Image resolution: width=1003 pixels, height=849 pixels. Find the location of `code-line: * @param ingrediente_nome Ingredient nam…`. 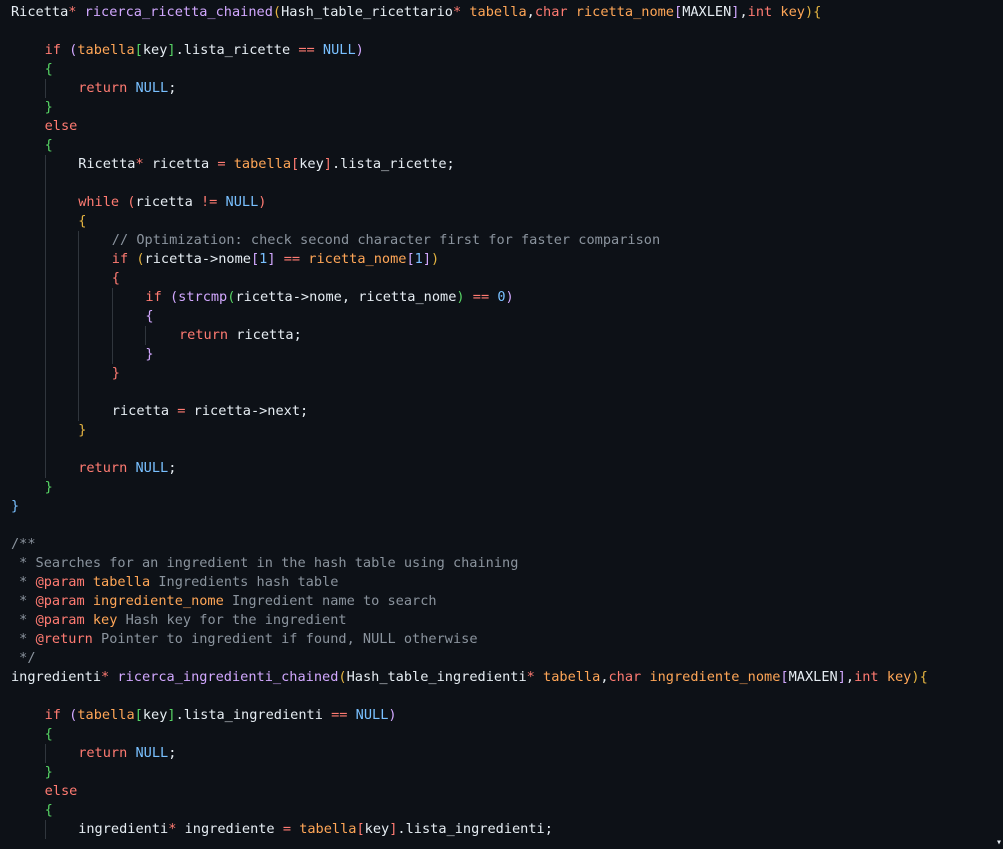

code-line: * @param ingrediente_nome Ingredient nam… is located at coordinates (224, 601).